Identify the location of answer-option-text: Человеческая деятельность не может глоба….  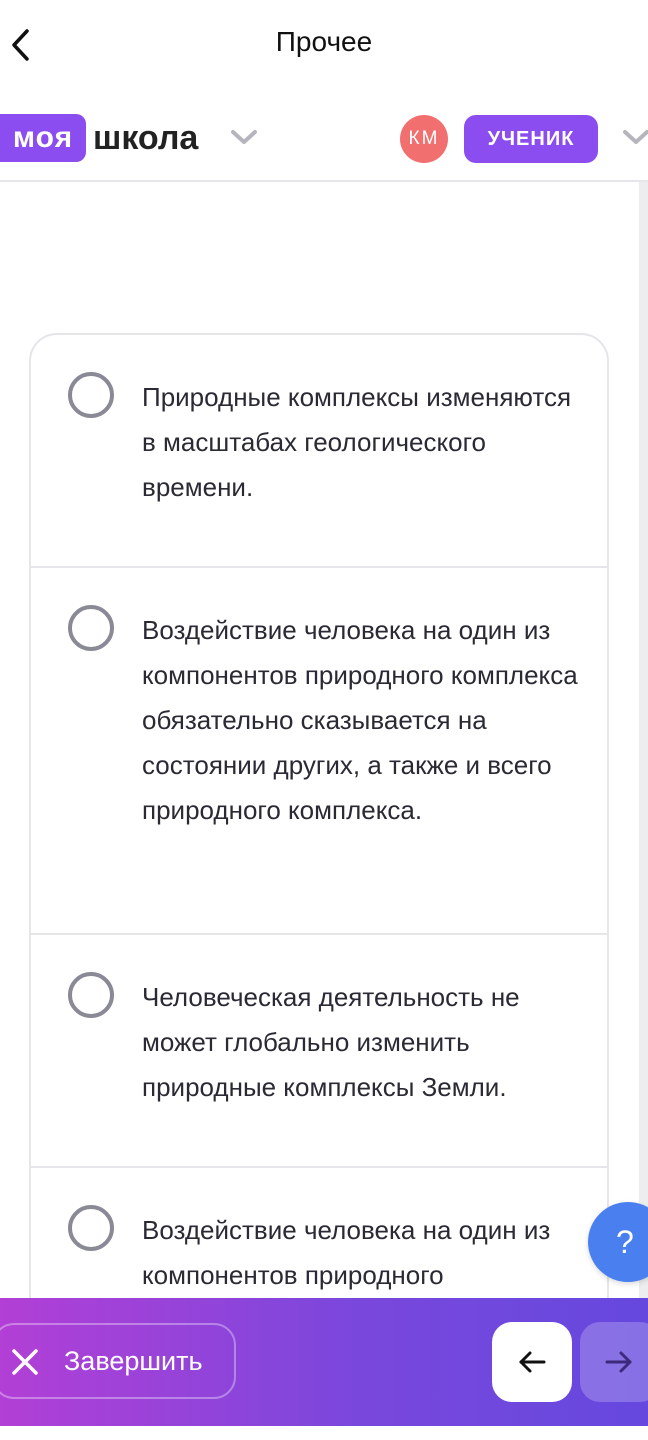
(331, 1042).